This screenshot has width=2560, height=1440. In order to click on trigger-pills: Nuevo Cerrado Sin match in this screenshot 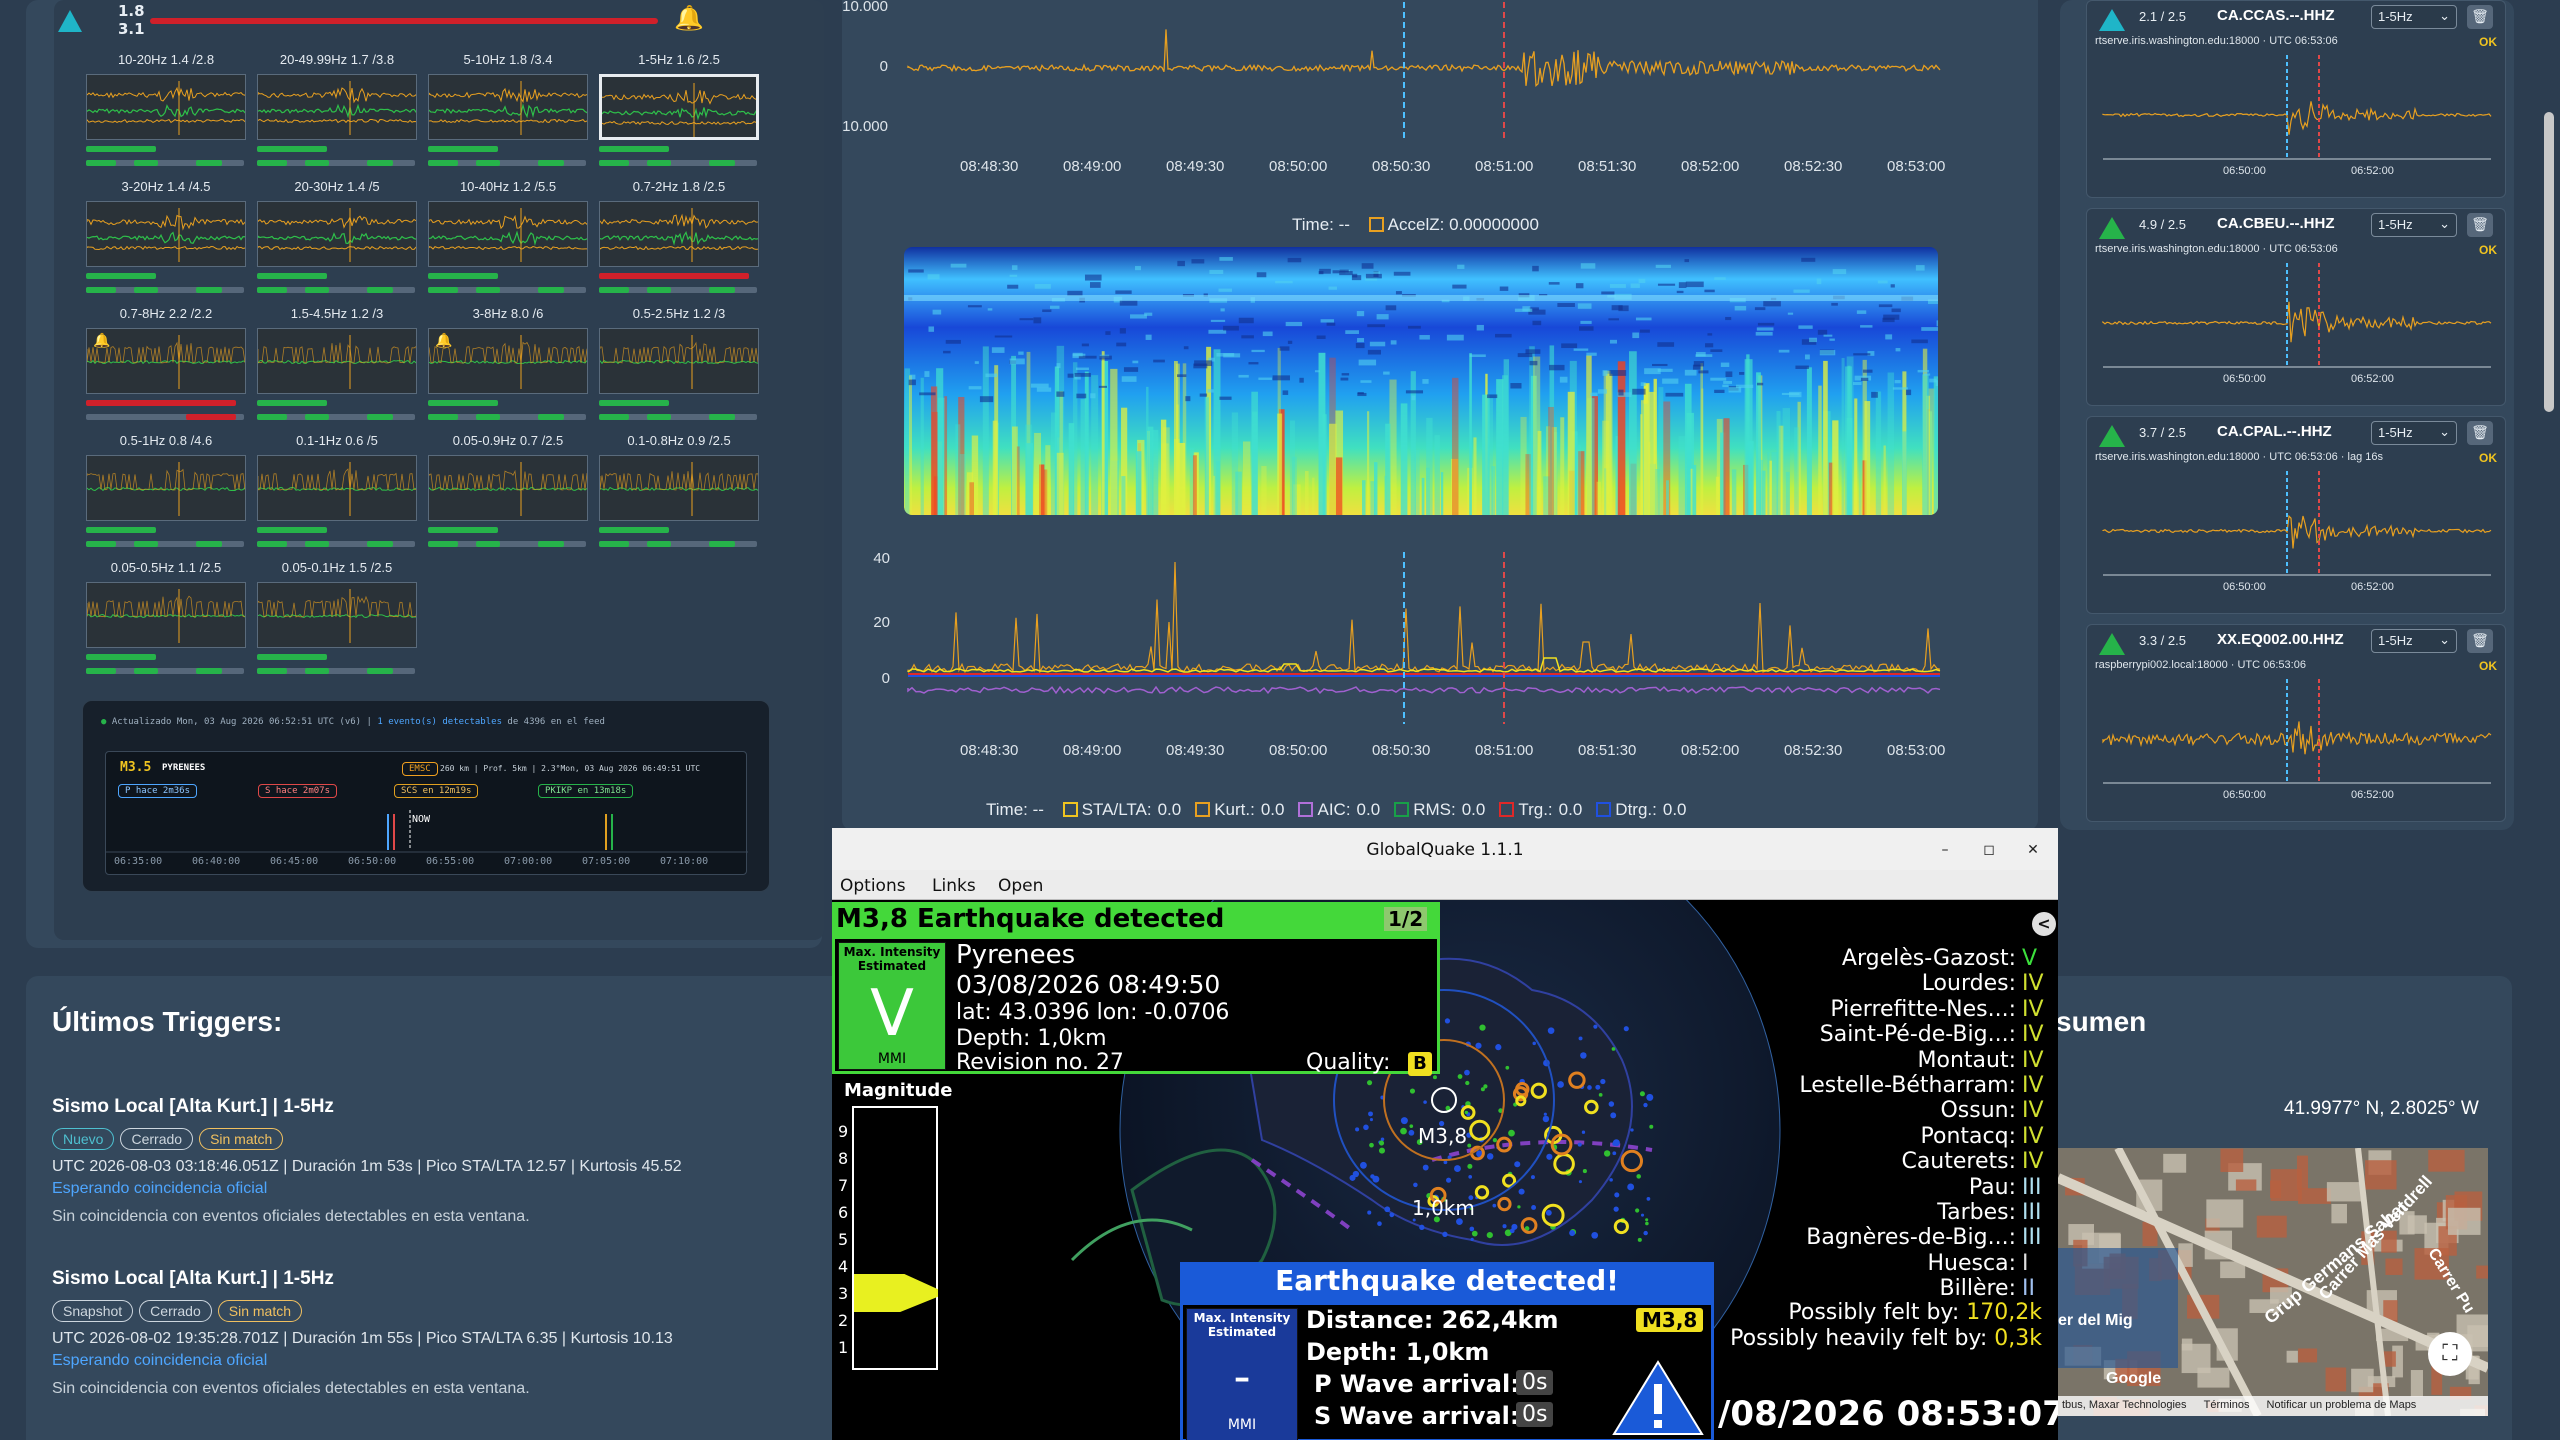, I will do `click(412, 1139)`.